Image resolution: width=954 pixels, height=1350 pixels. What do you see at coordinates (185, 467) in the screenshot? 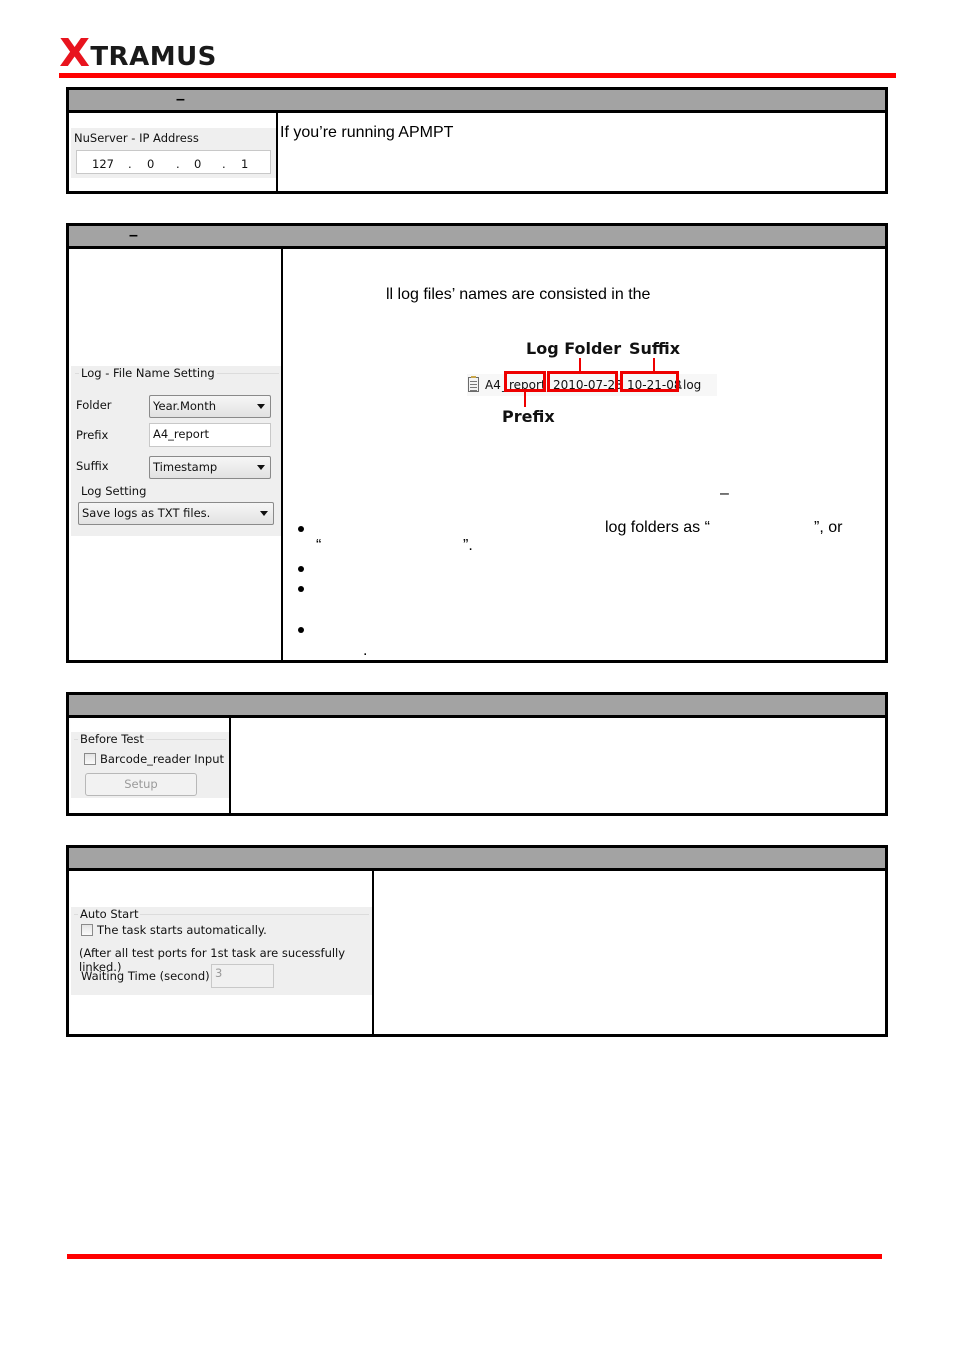
I see `suffix-select-value: Timestamp` at bounding box center [185, 467].